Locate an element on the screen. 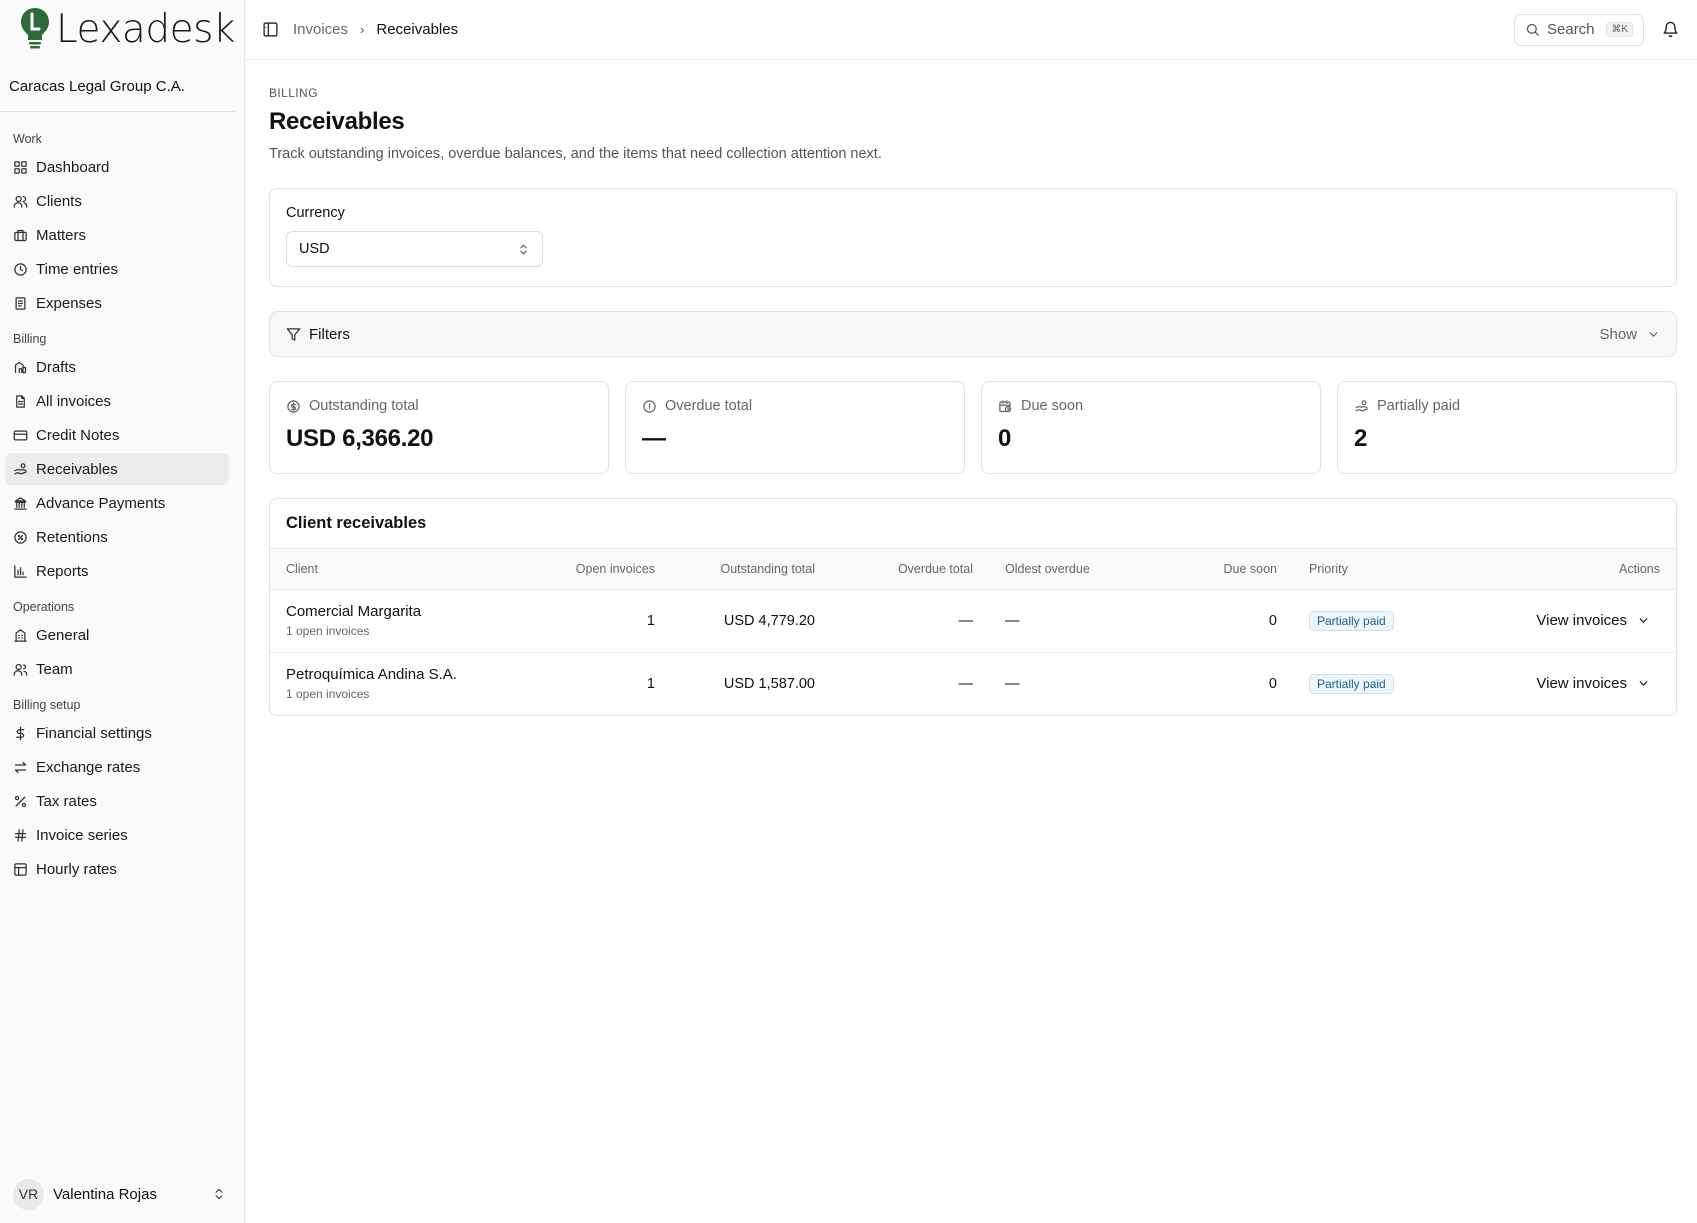 Image resolution: width=1697 pixels, height=1223 pixels. stat-label: Outstanding total is located at coordinates (364, 406).